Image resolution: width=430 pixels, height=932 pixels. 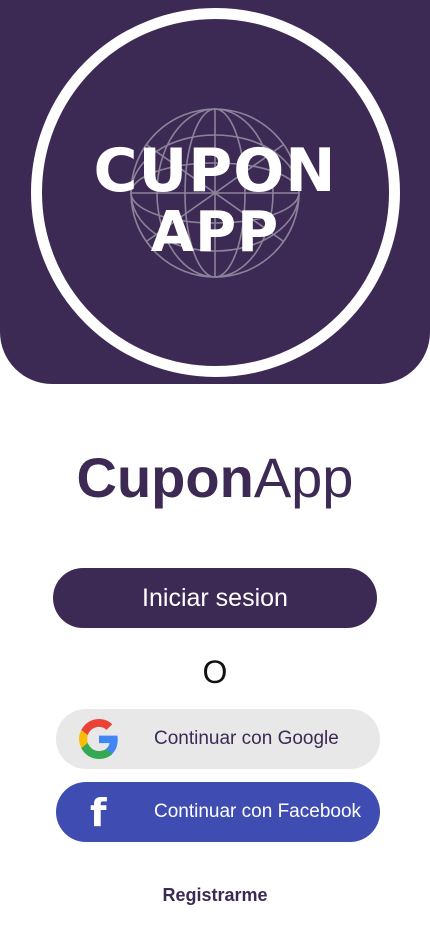 I want to click on app-title-bold: Cupon, so click(x=165, y=477).